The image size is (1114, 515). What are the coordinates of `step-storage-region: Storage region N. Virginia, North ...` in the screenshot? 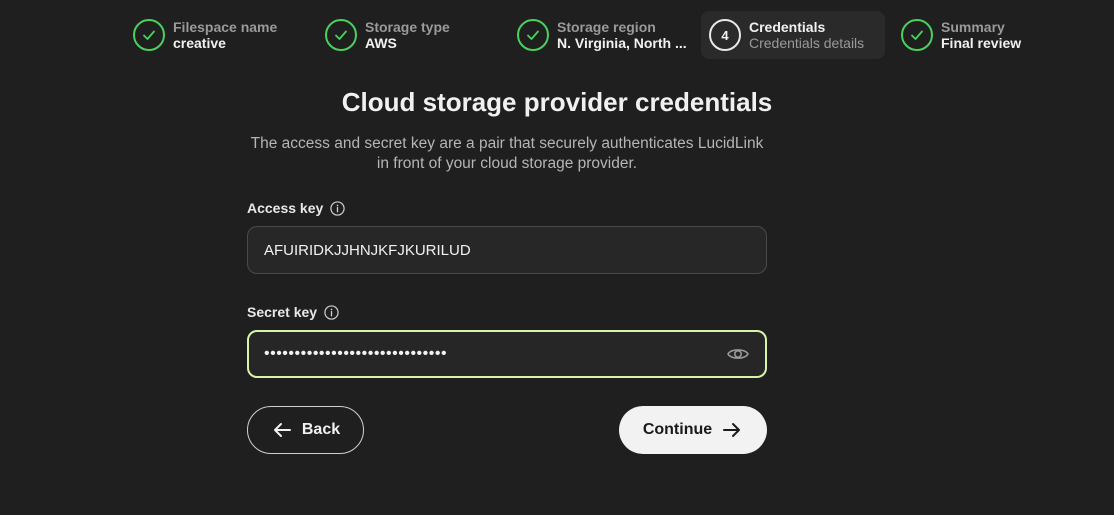 It's located at (604, 35).